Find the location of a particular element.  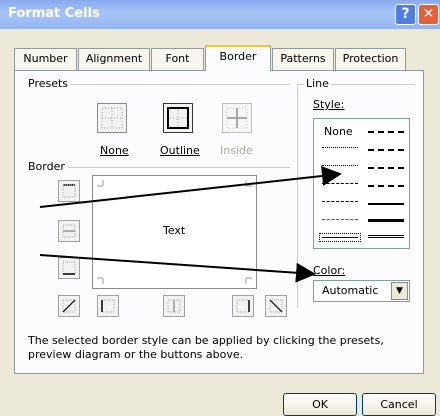

tab-border: Border is located at coordinates (238, 58).